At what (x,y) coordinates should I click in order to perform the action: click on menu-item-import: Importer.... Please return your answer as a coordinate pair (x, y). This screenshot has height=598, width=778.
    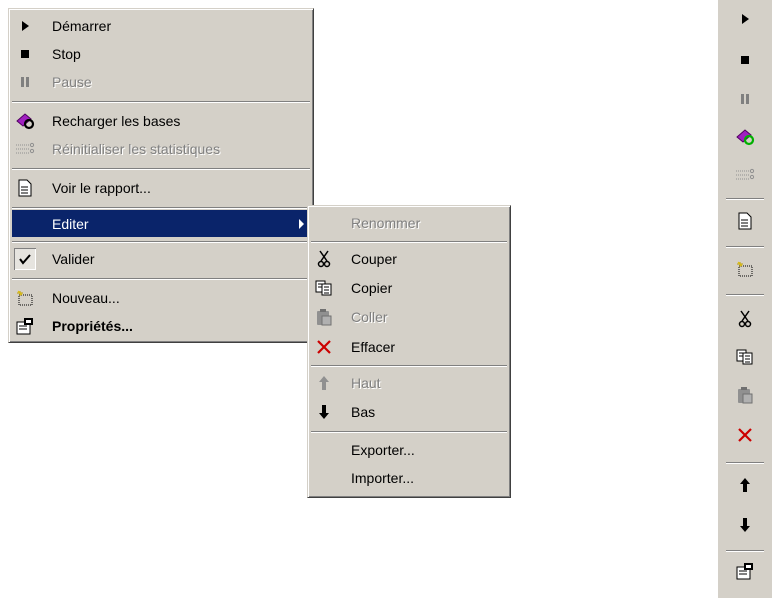
    Looking at the image, I should click on (409, 478).